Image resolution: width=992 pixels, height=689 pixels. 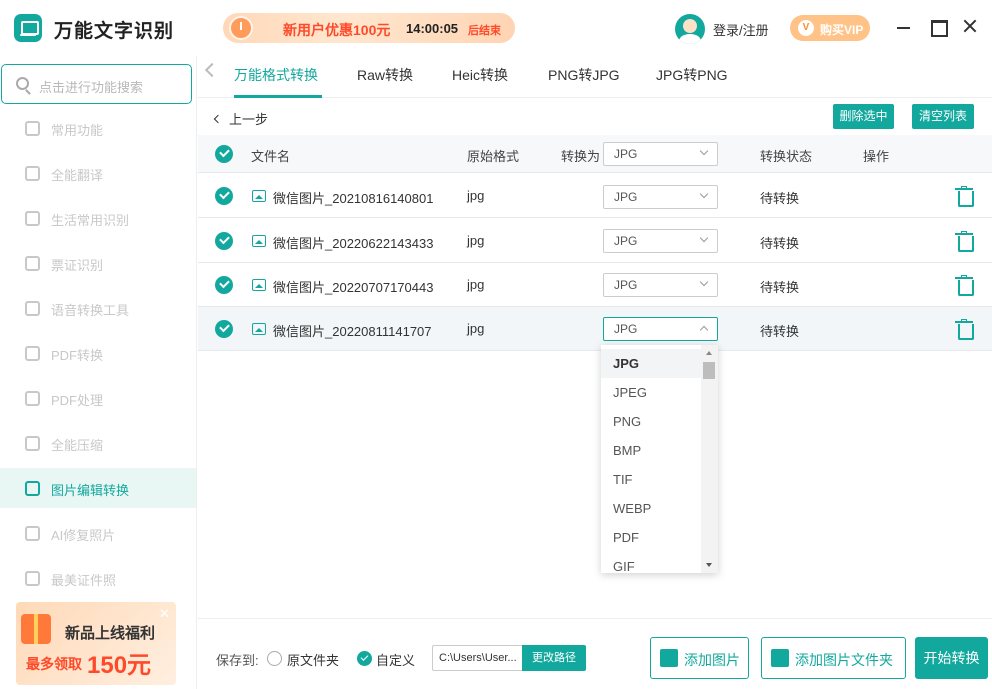 What do you see at coordinates (352, 331) in the screenshot?
I see `row-filename: 微信图片_20220811141707` at bounding box center [352, 331].